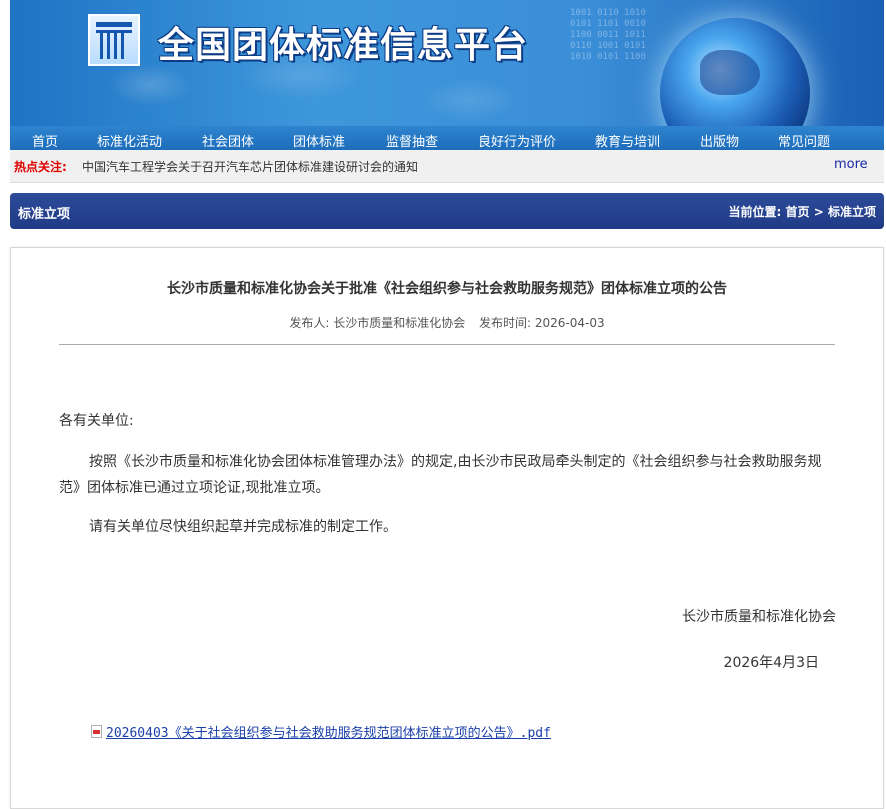 The image size is (886, 809). What do you see at coordinates (627, 140) in the screenshot?
I see `nav-item-education: 教育与培训` at bounding box center [627, 140].